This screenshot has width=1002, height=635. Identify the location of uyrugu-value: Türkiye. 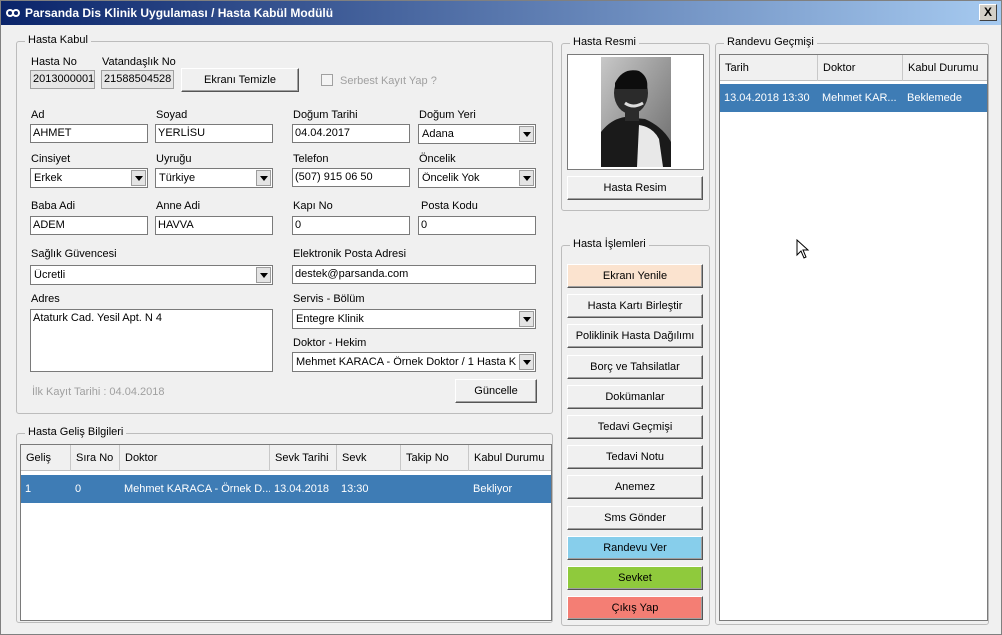
(177, 178).